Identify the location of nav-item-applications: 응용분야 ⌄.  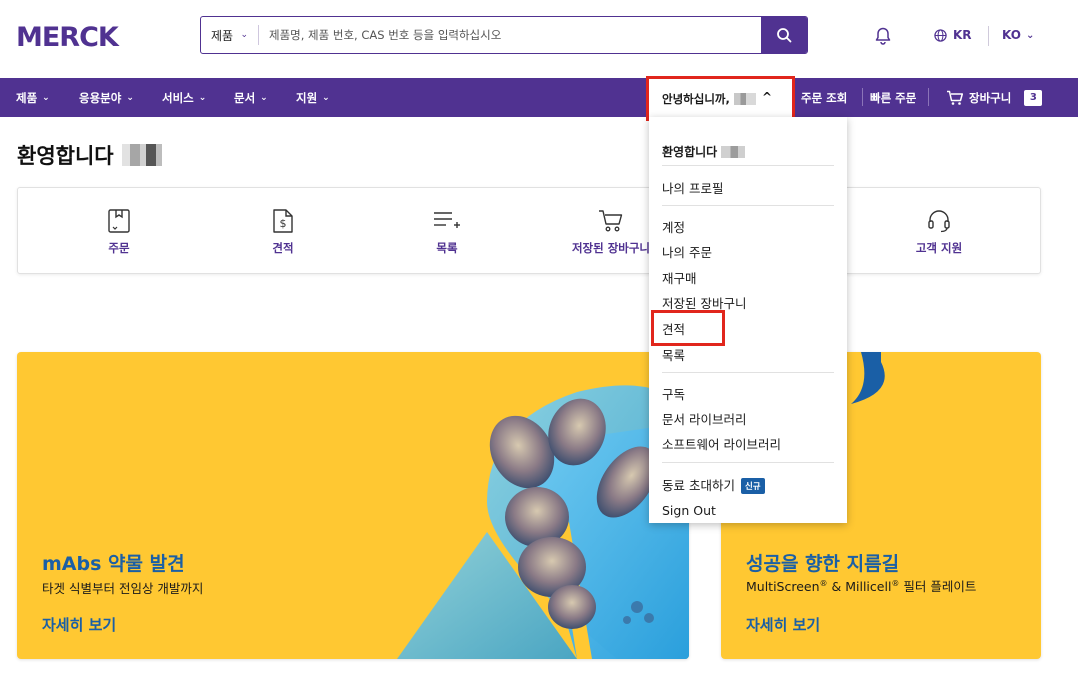
(106, 97).